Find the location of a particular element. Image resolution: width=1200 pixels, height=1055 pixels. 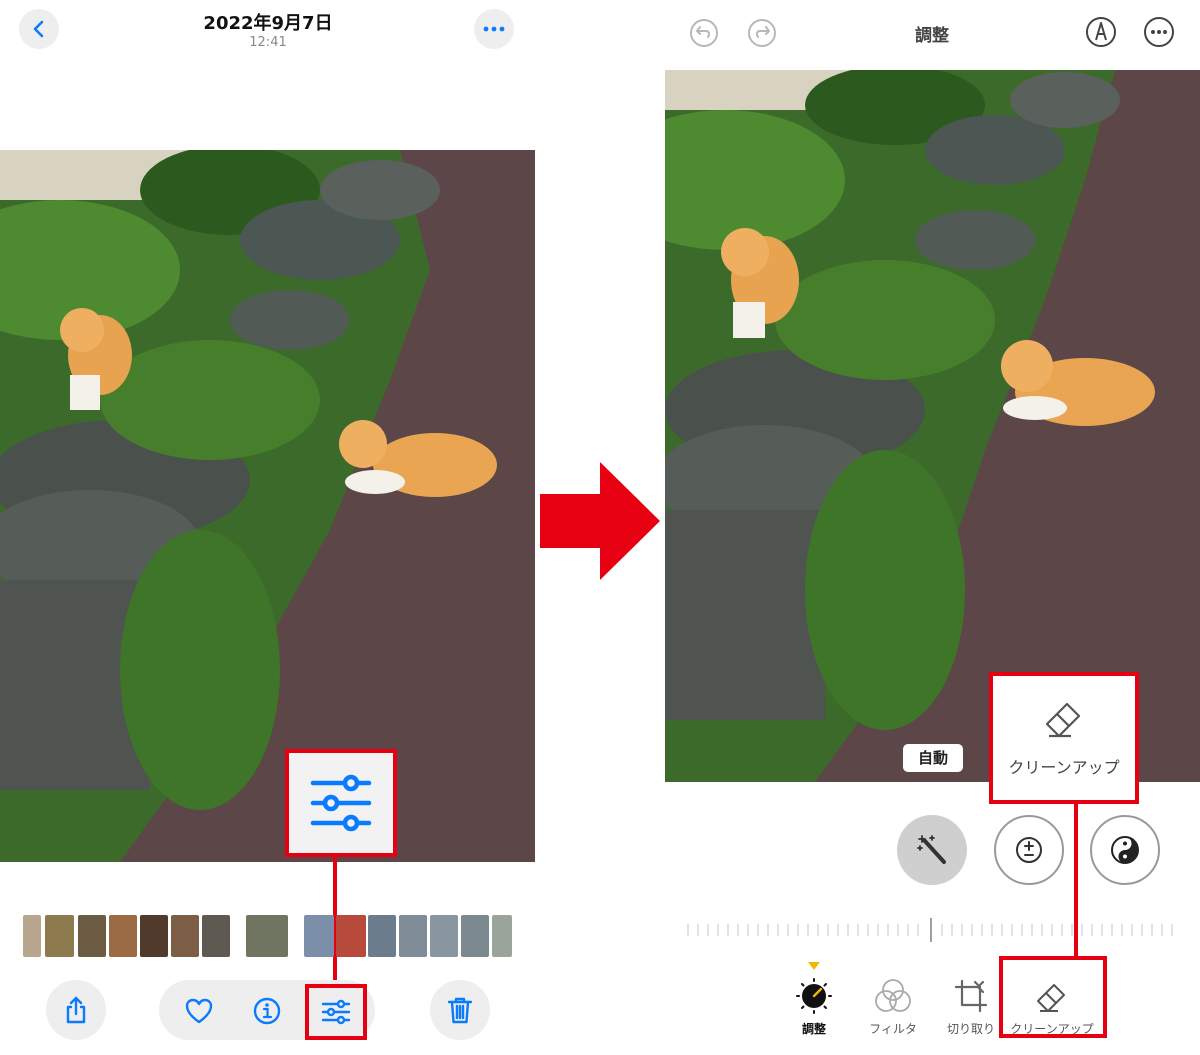

tab-adjust-label: 調整 is located at coordinates (813, 1029).